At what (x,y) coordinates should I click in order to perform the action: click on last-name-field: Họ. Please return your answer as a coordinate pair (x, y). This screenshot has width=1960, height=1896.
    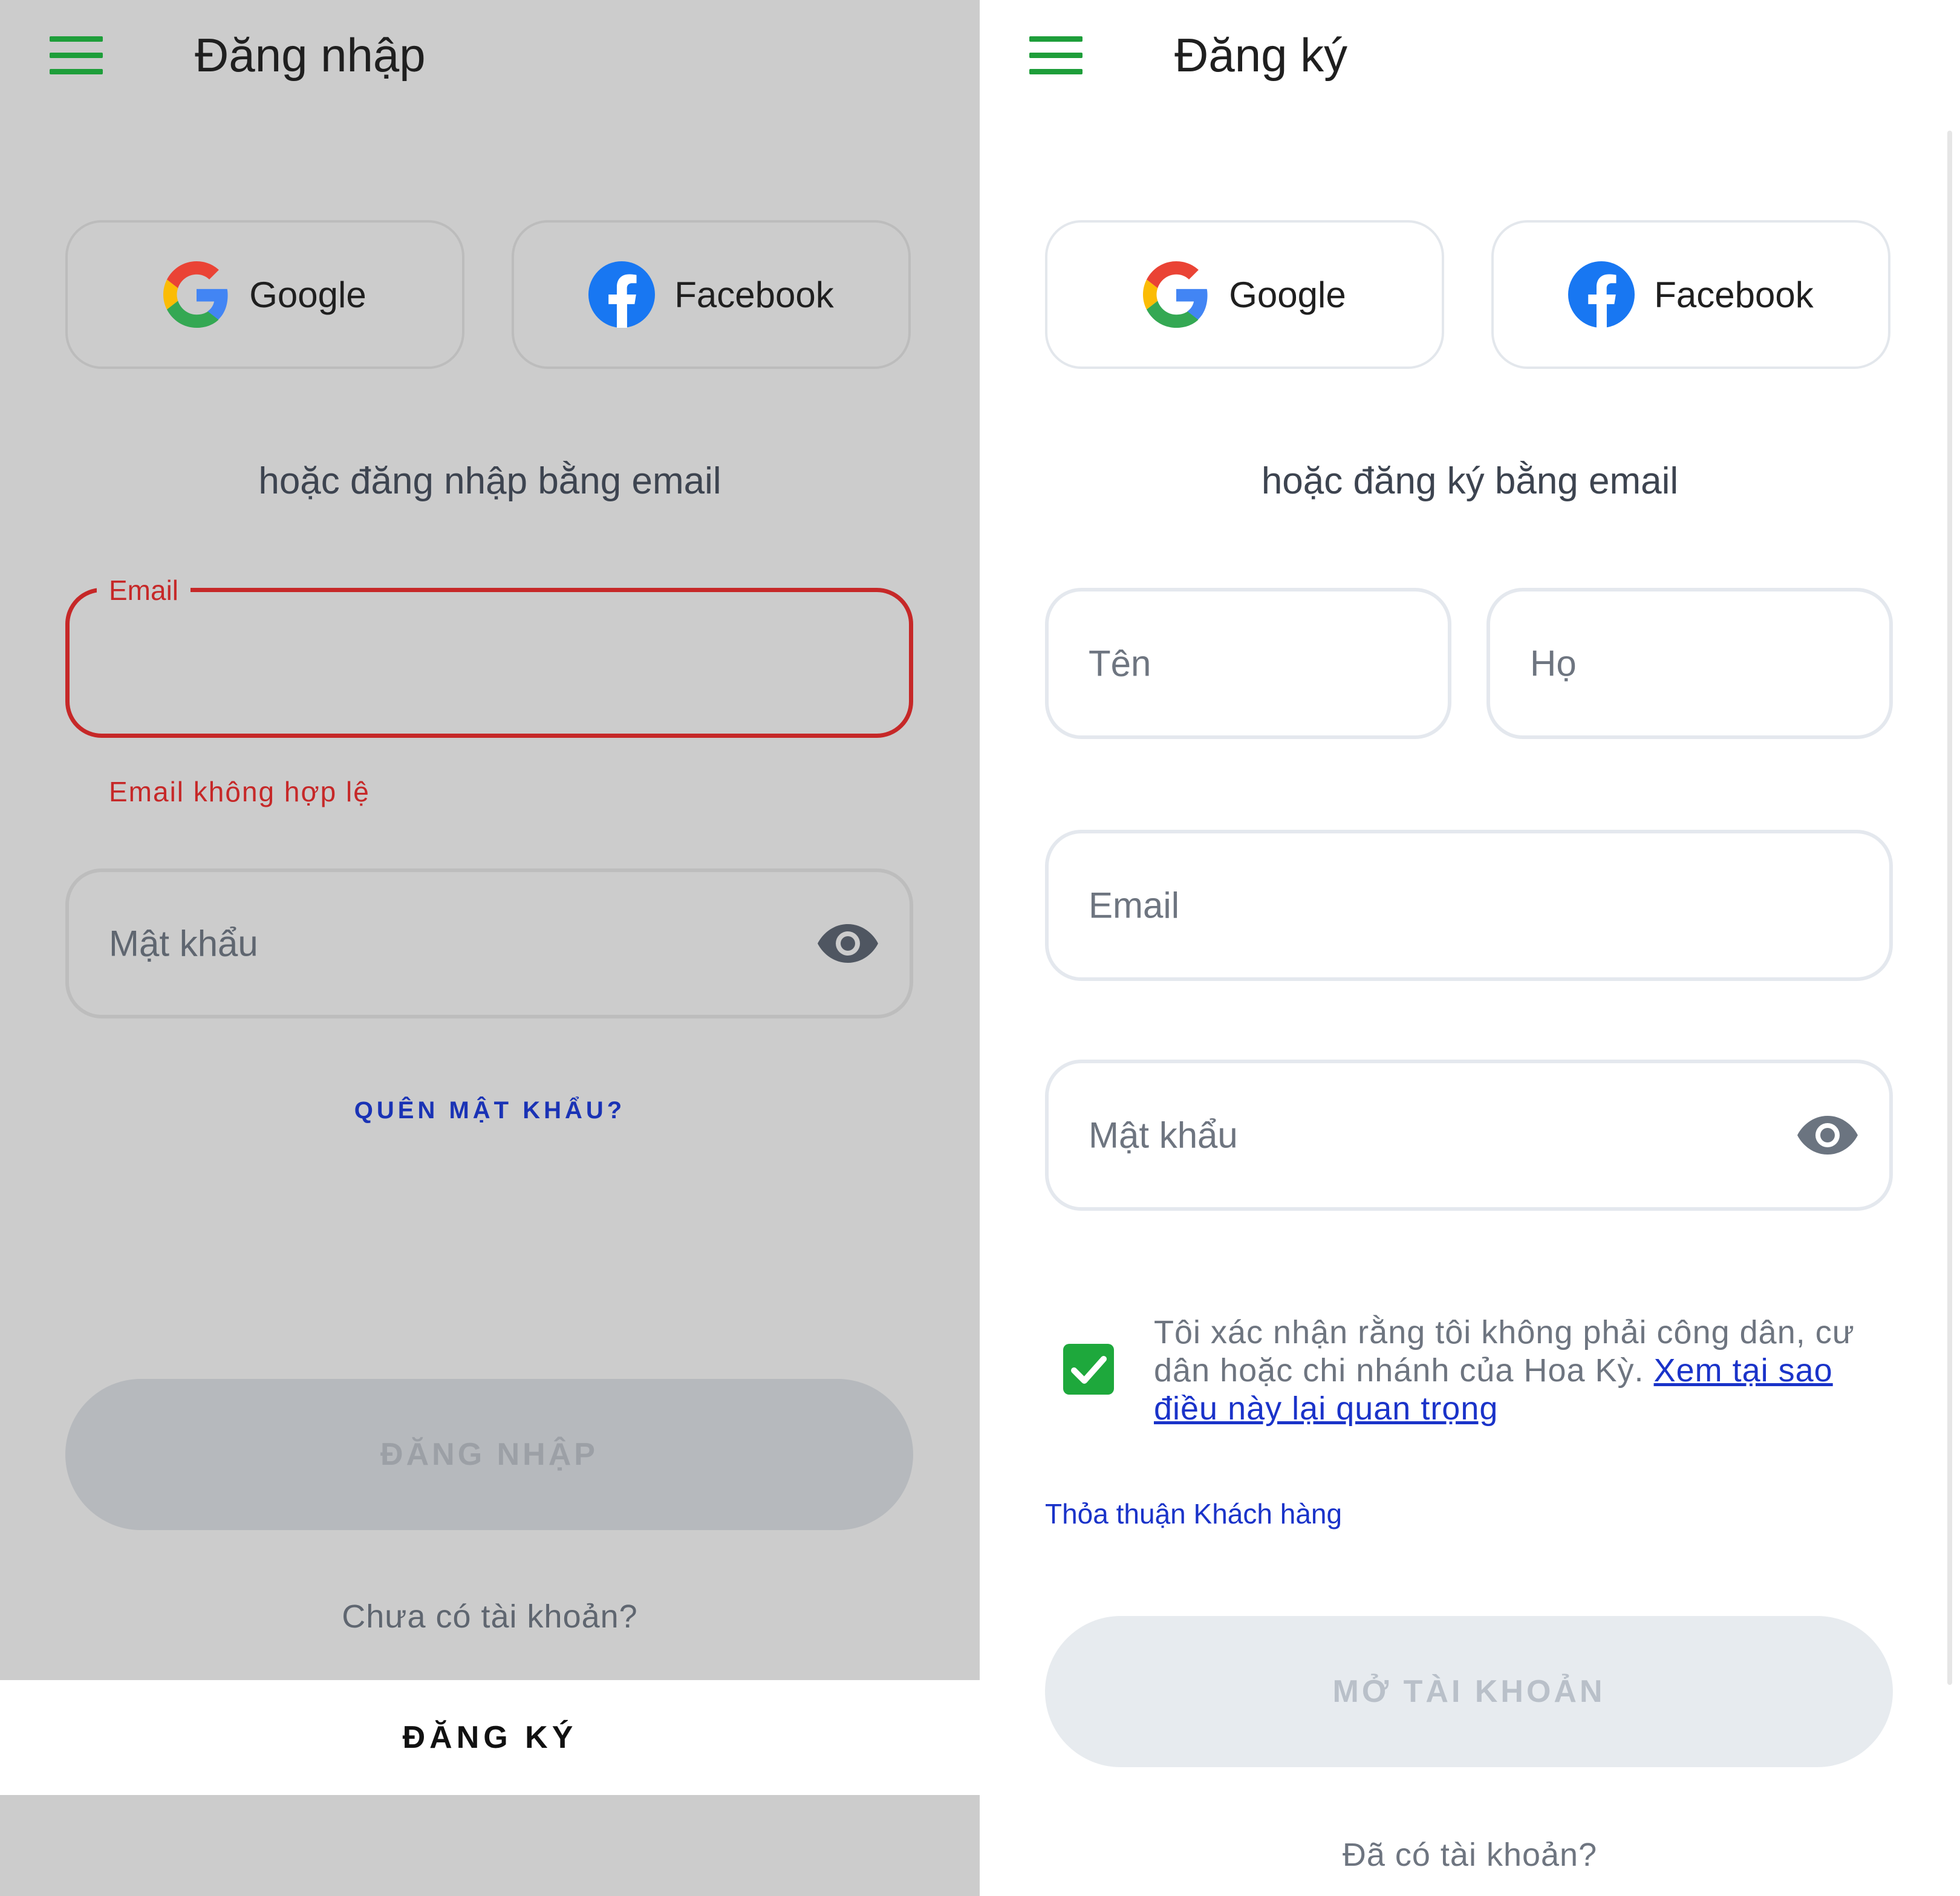
    Looking at the image, I should click on (1689, 663).